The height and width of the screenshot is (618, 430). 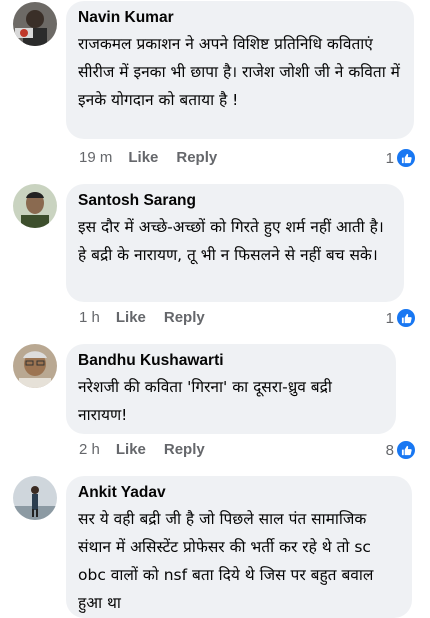 I want to click on comment-author: Santosh Sarang, so click(x=235, y=201).